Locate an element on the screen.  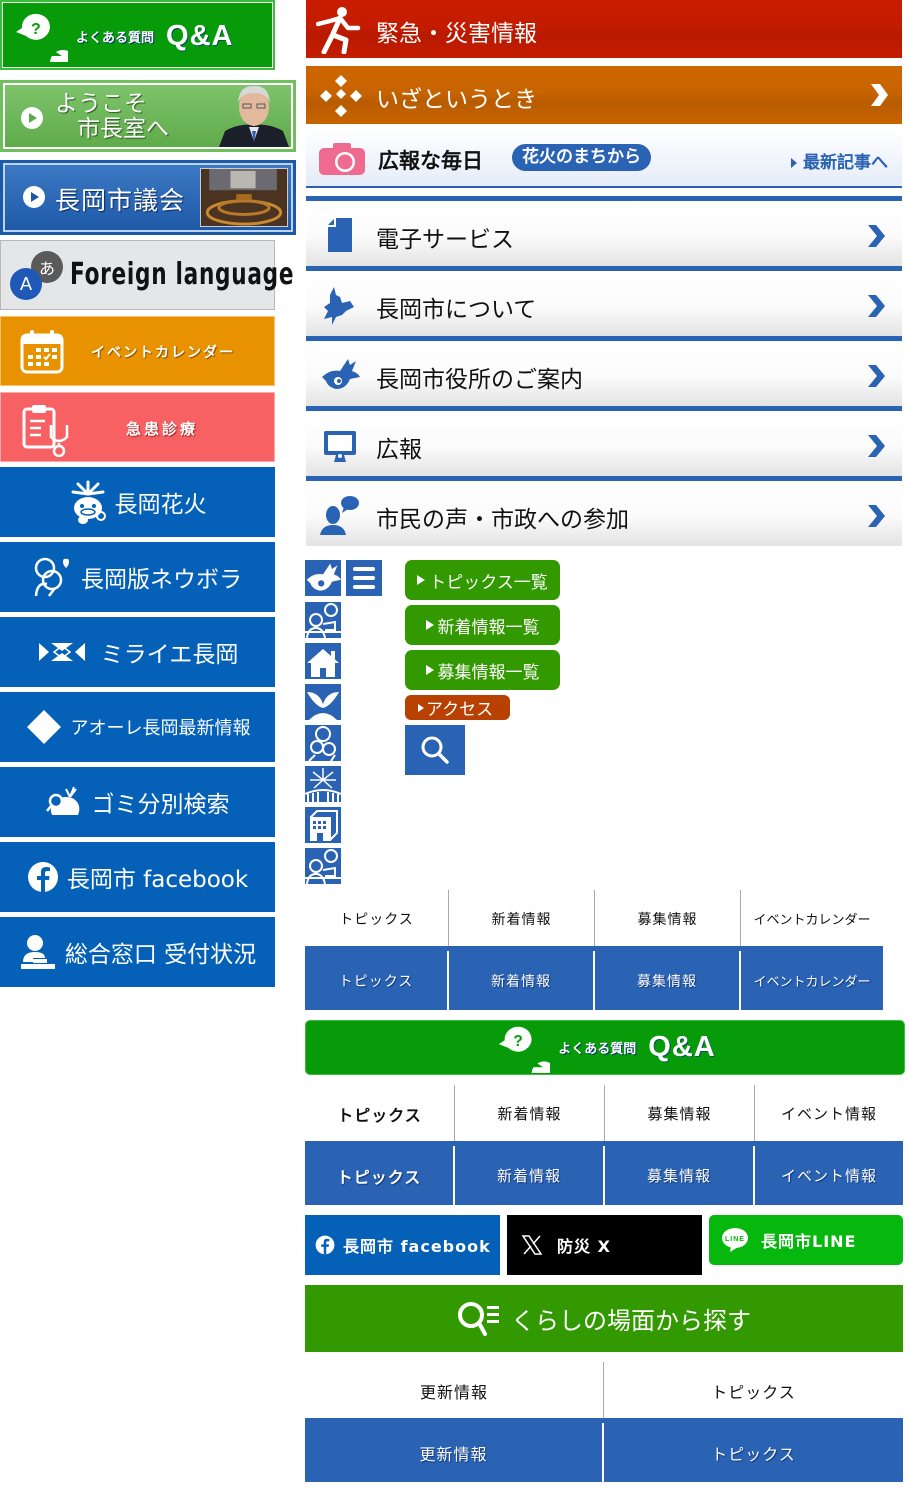
mayor-line2: 市長室へ is located at coordinates (123, 129).